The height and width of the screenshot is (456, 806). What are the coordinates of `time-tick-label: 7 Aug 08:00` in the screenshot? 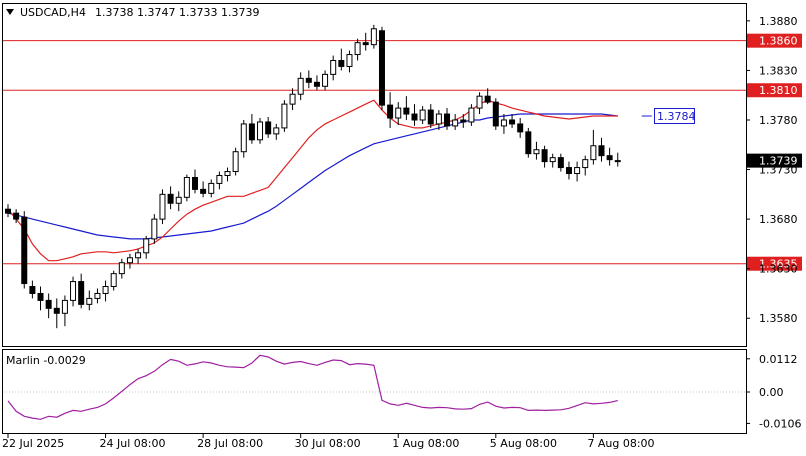 It's located at (620, 443).